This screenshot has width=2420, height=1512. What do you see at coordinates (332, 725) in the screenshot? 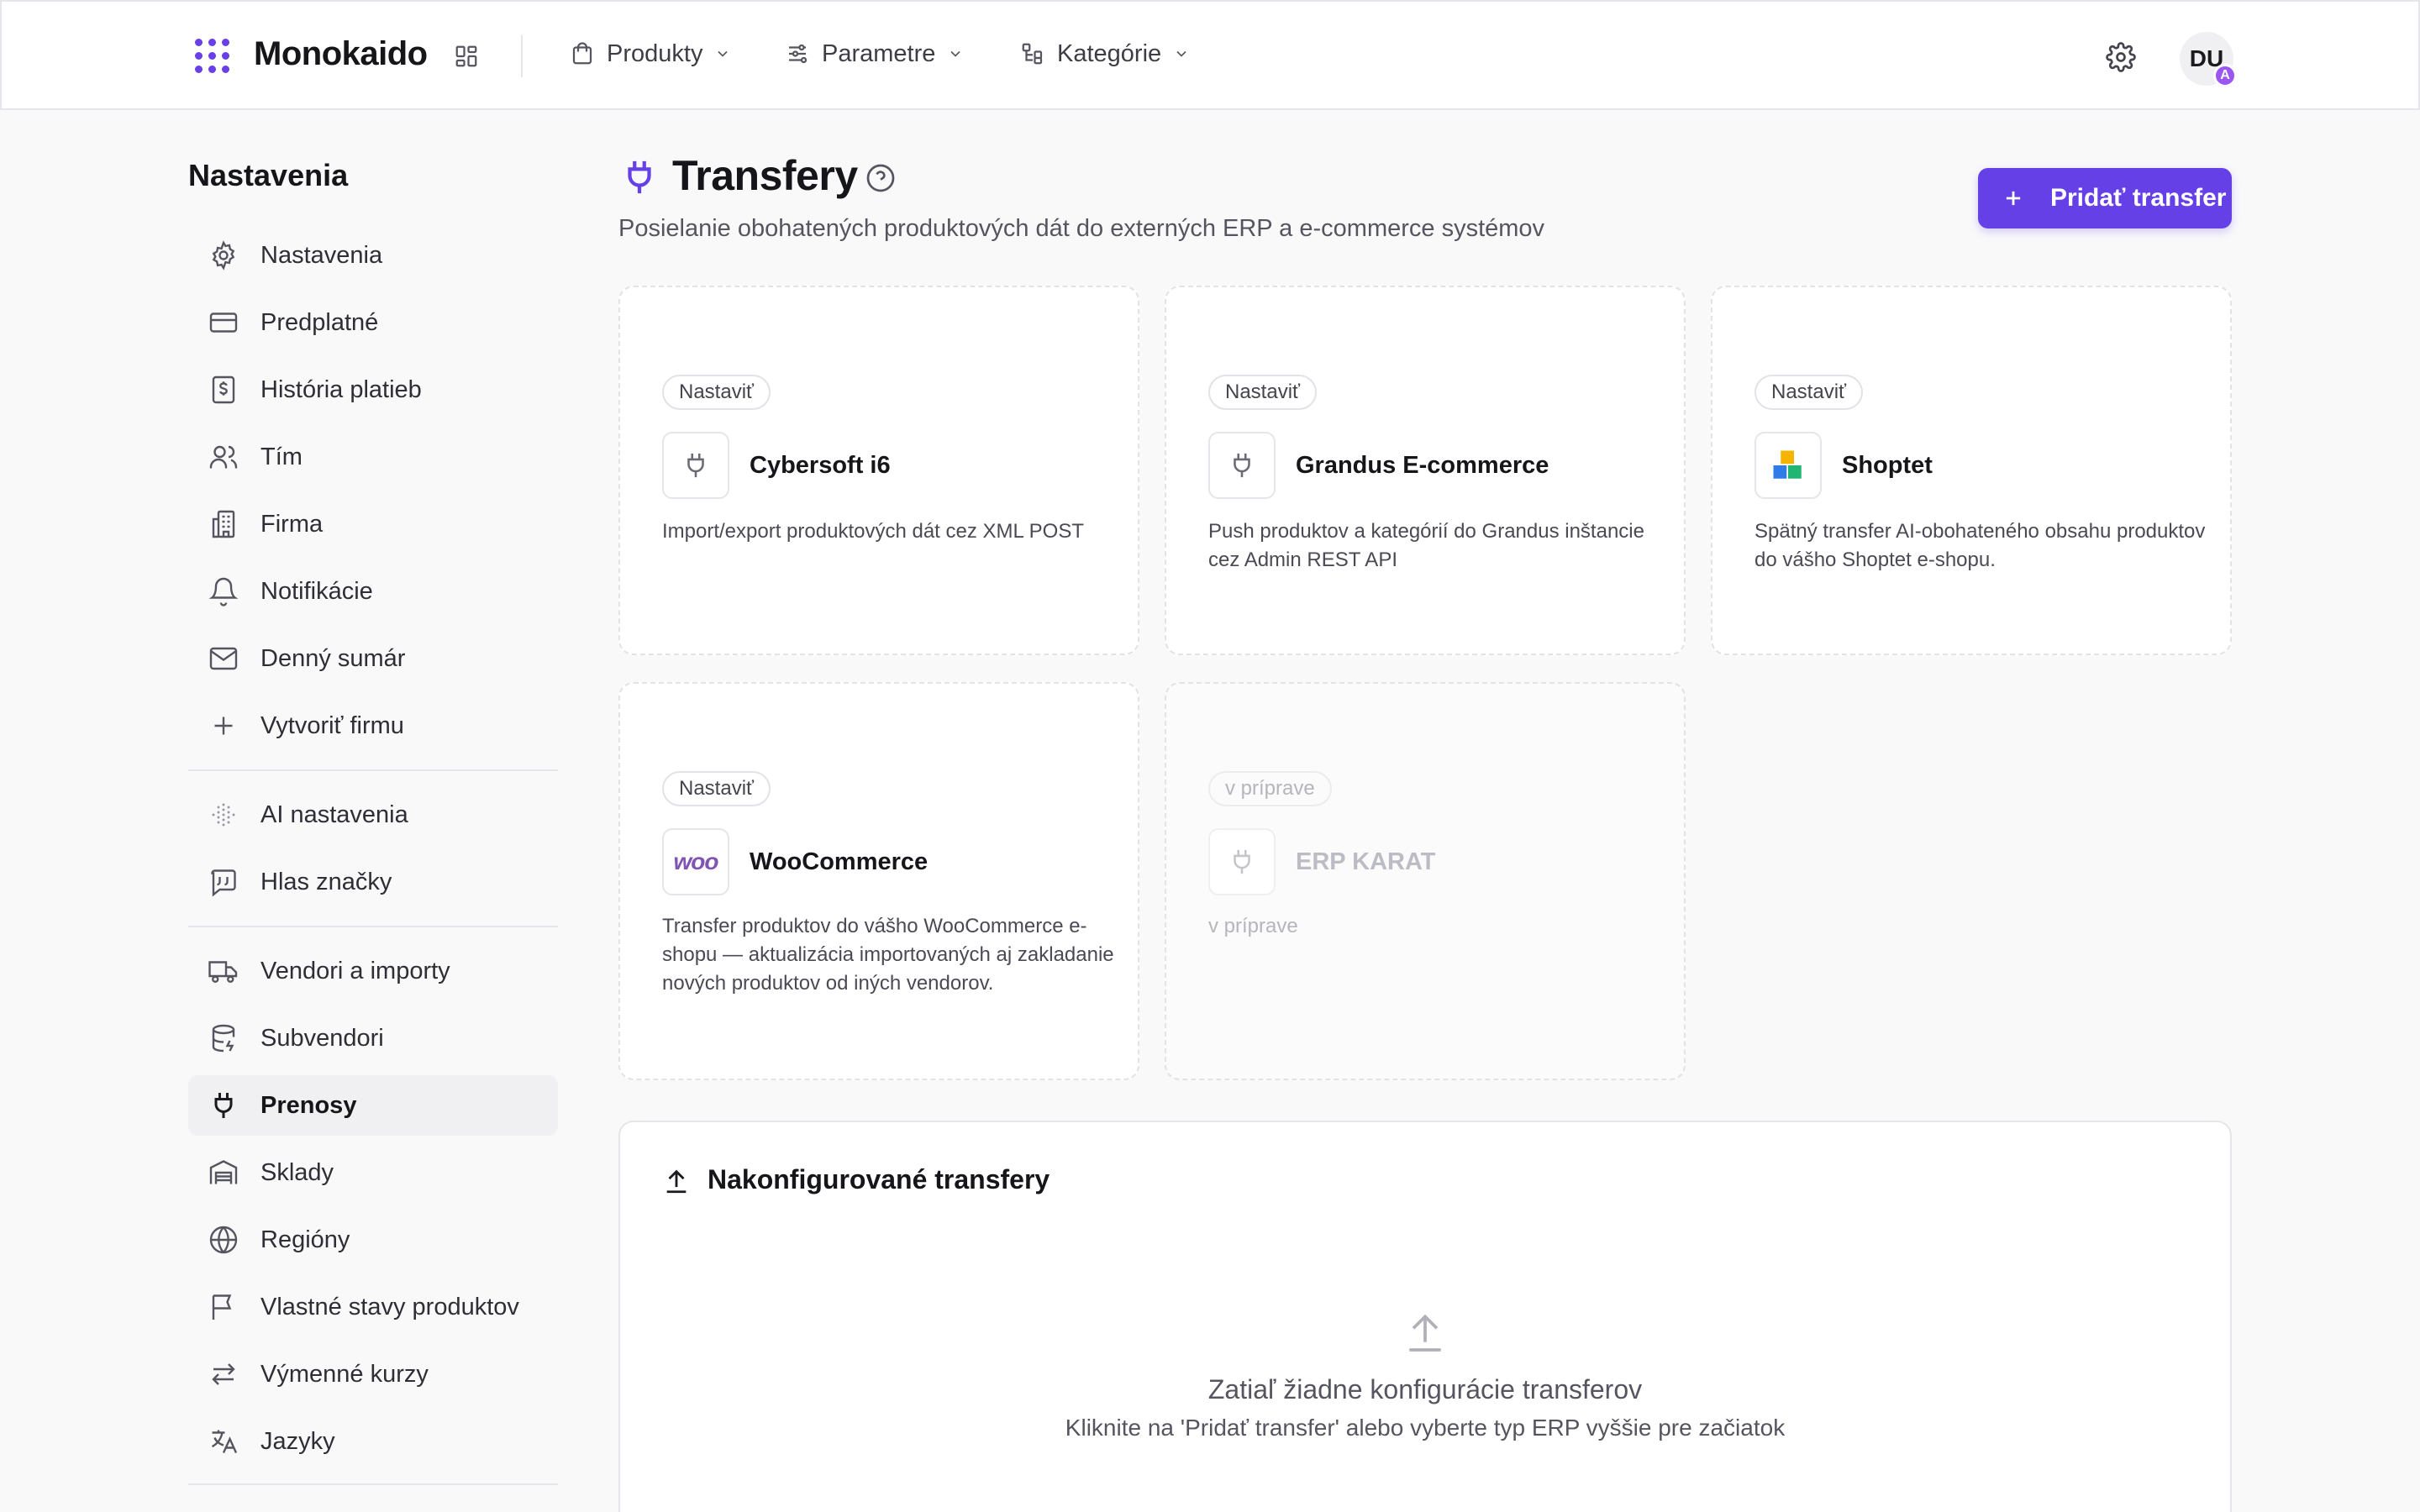
I see `sidebar-item-label: Vytvoriť firmu` at bounding box center [332, 725].